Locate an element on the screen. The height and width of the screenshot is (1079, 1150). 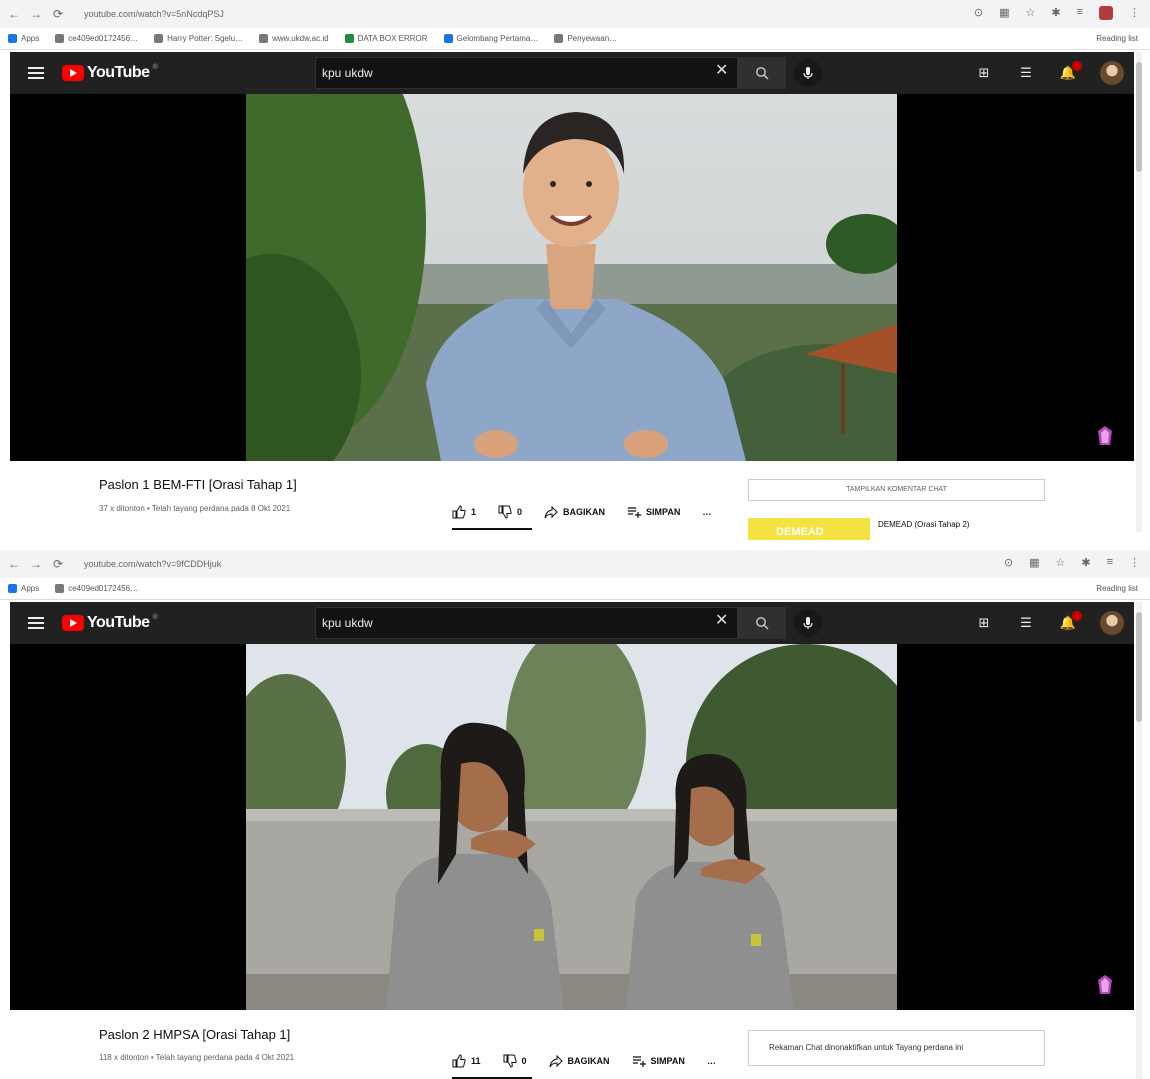
video-title: Paslon 1 BEM-FTI [Orasi Tahap 1] is located at coordinates (198, 484).